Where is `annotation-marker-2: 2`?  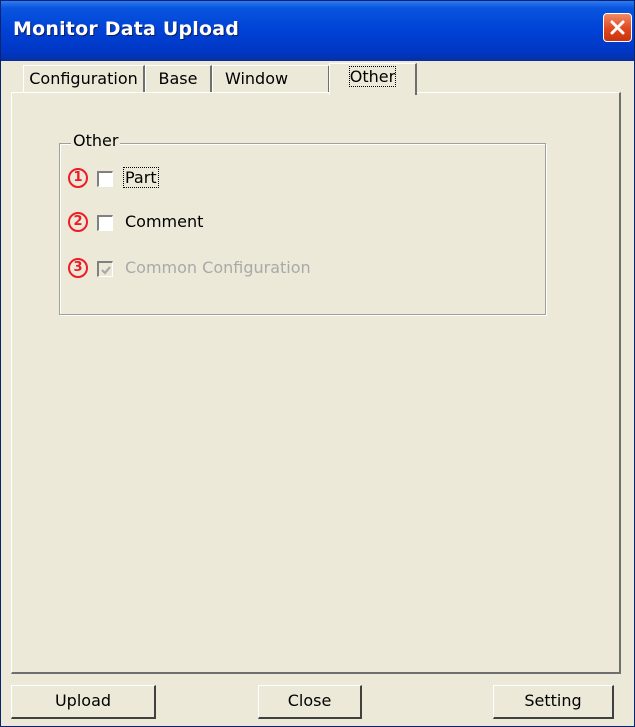 annotation-marker-2: 2 is located at coordinates (78, 222).